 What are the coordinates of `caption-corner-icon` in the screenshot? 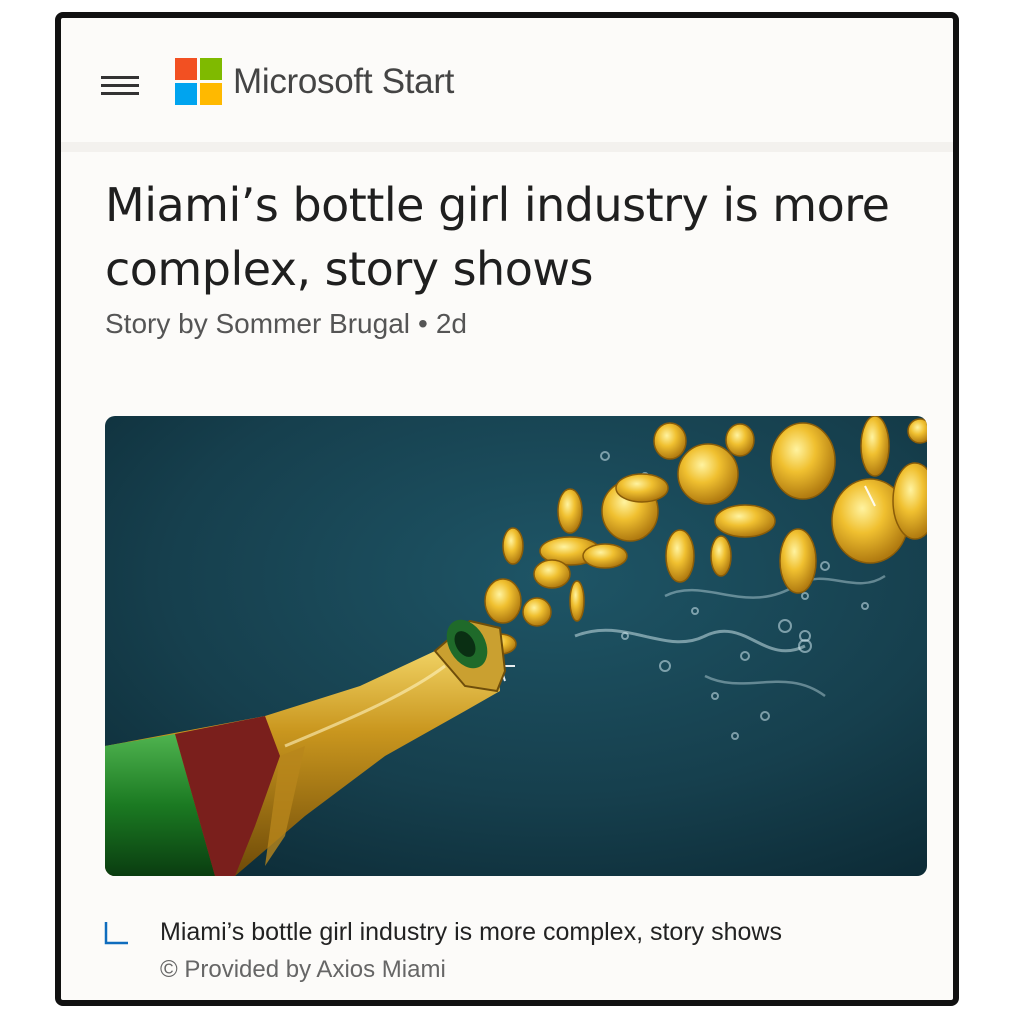 It's located at (116, 933).